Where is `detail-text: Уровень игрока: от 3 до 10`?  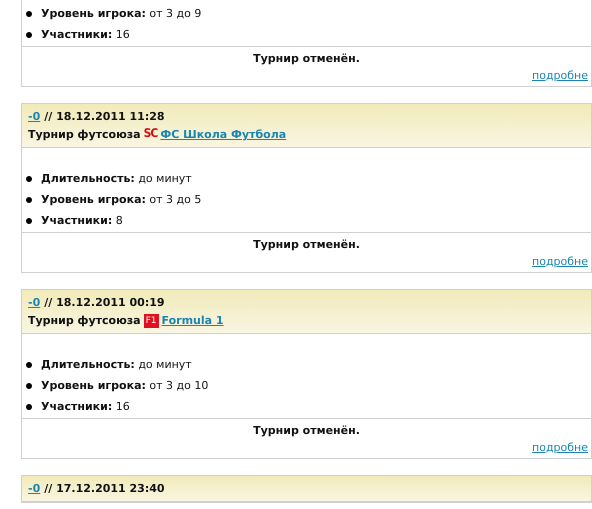
detail-text: Уровень игрока: от 3 до 10 is located at coordinates (124, 385).